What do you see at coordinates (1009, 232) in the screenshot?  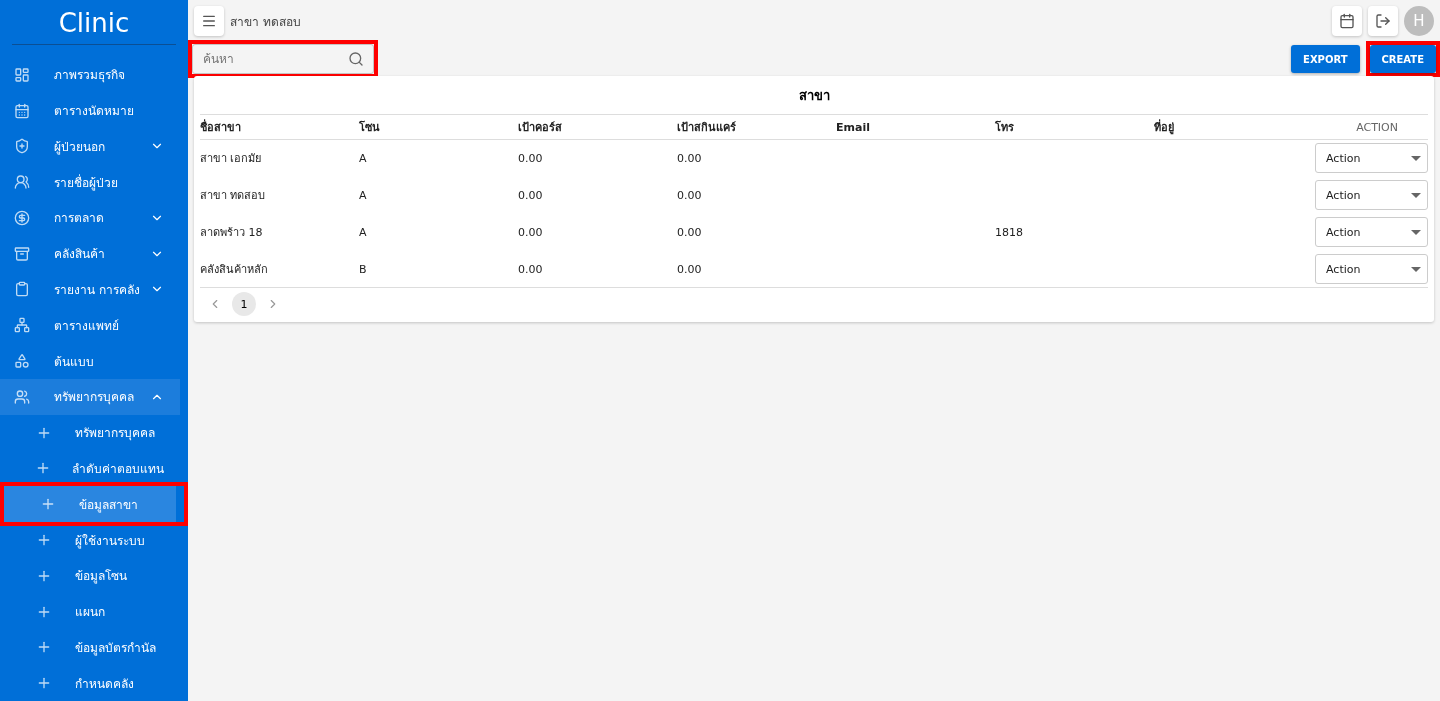 I see `table-cell-text: 1818` at bounding box center [1009, 232].